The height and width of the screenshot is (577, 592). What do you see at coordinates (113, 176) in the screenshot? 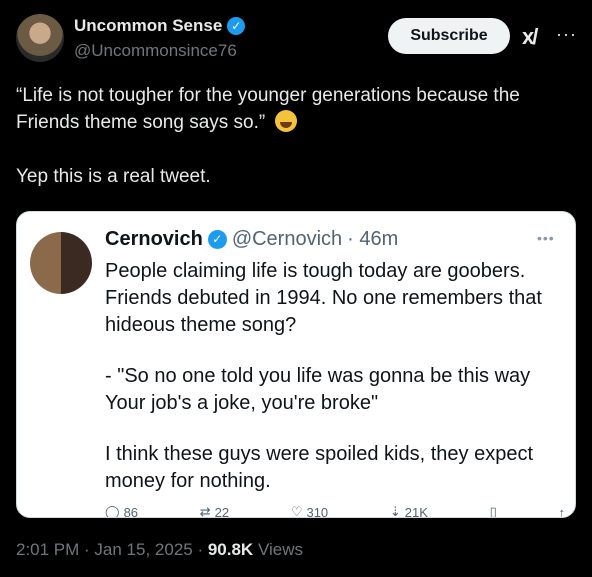
I see `tweet-line-2: Yep this is a real tweet.` at bounding box center [113, 176].